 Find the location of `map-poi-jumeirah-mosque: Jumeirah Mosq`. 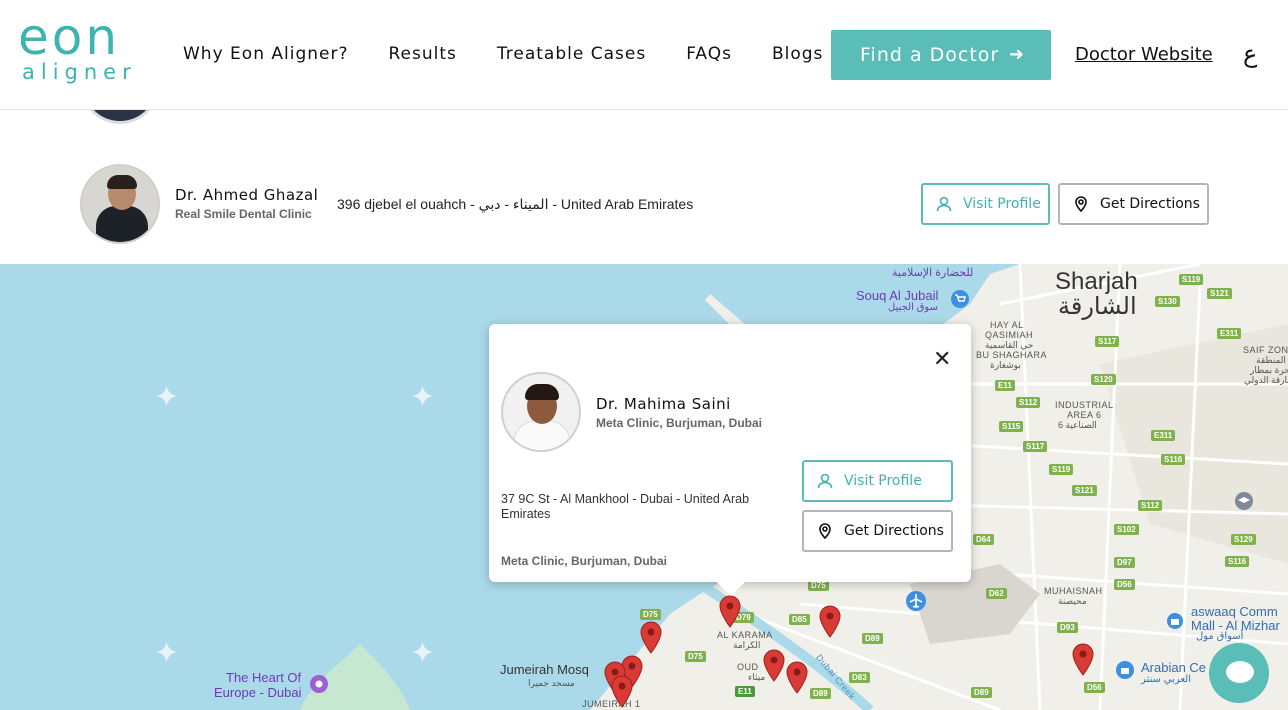

map-poi-jumeirah-mosque: Jumeirah Mosq is located at coordinates (544, 669).